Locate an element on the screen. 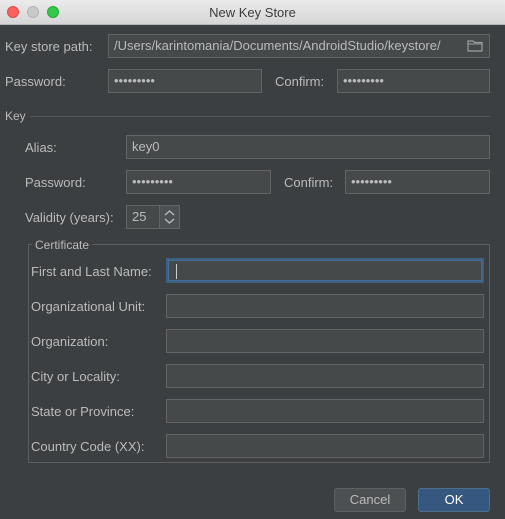  validity-field: 25 is located at coordinates (143, 217).